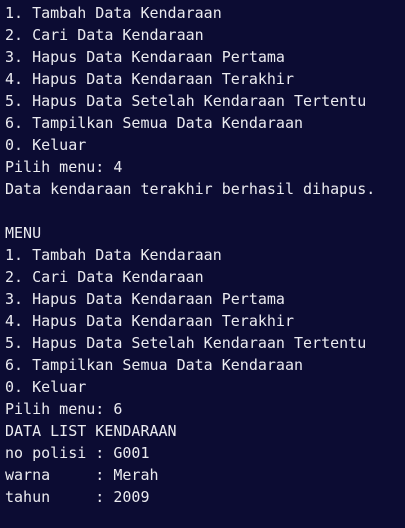  I want to click on terminal-line: tahun : 2009, so click(77, 497).